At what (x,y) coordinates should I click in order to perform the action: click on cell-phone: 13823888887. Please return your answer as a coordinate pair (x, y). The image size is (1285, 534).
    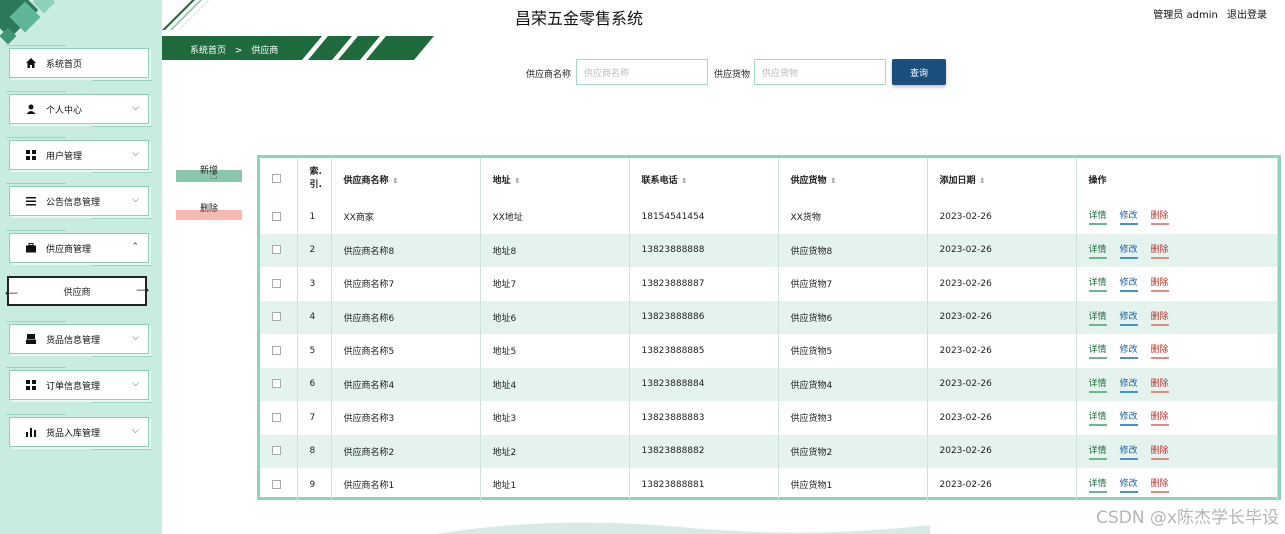
    Looking at the image, I should click on (704, 284).